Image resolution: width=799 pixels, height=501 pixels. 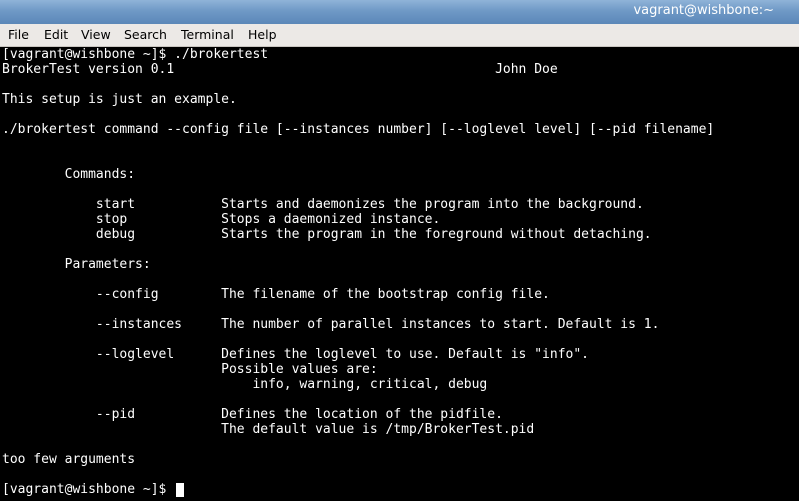 I want to click on terminal-line: Commands:, so click(x=69, y=174).